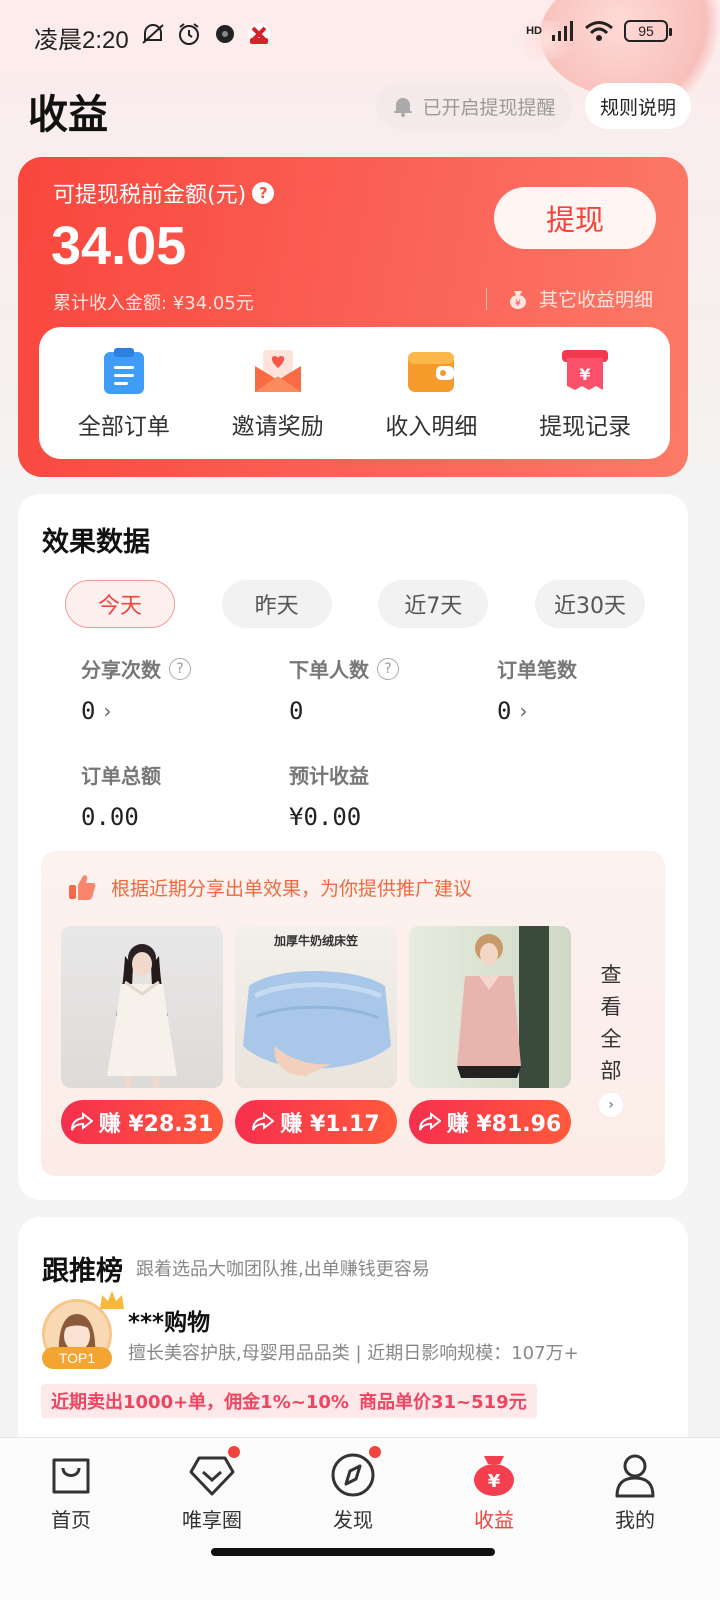 The height and width of the screenshot is (1600, 720). I want to click on thumbs-up-icon, so click(82, 887).